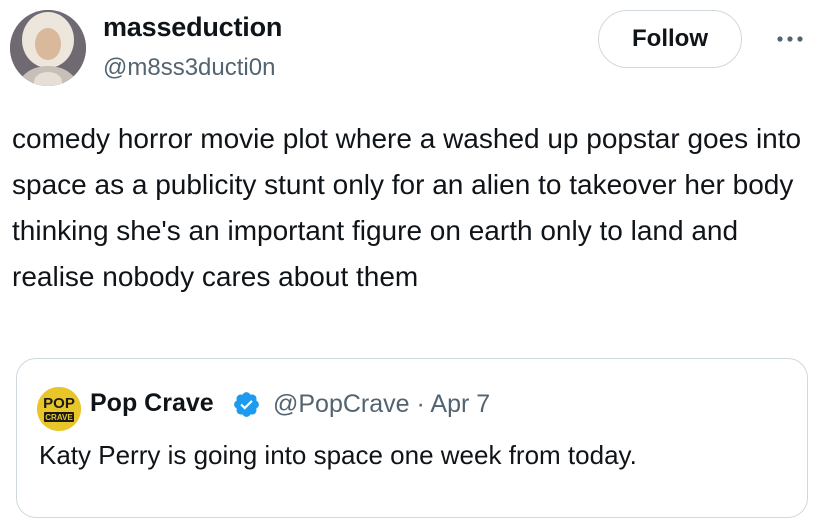 The image size is (821, 518). Describe the element at coordinates (59, 403) in the screenshot. I see `svg-text: POP` at that location.